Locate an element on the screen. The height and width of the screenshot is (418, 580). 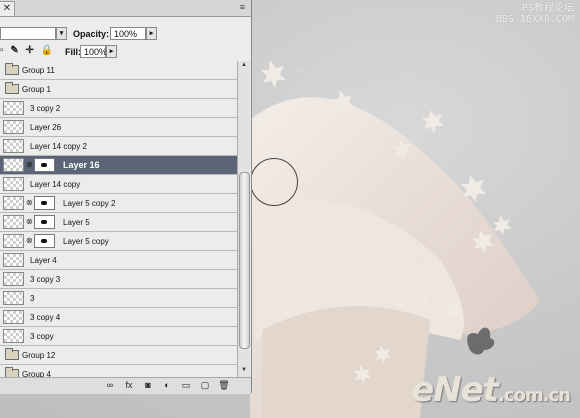
layer-row: Group 1 is located at coordinates (118, 89).